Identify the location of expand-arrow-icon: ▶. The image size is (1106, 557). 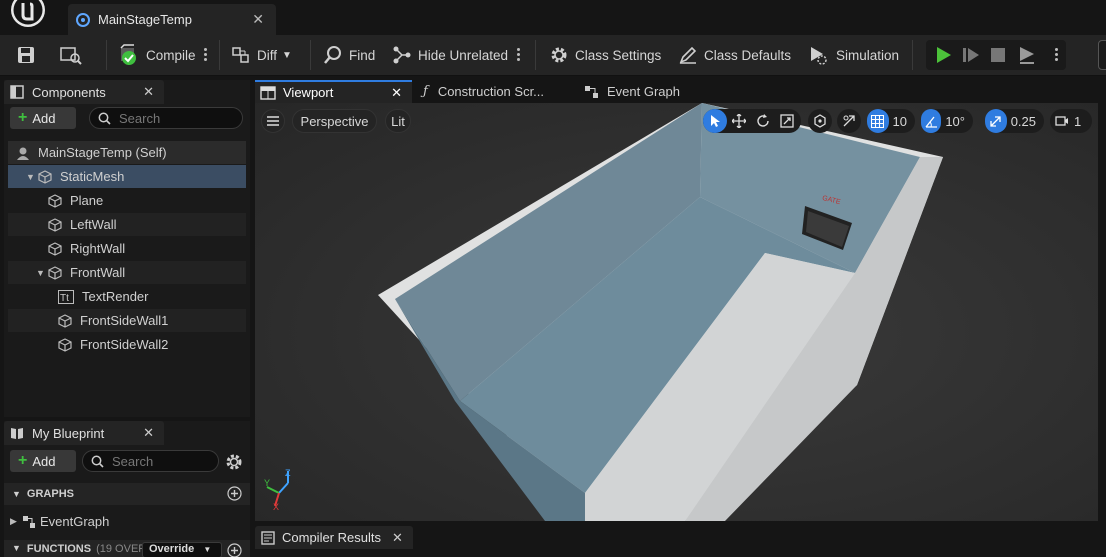
(15, 521).